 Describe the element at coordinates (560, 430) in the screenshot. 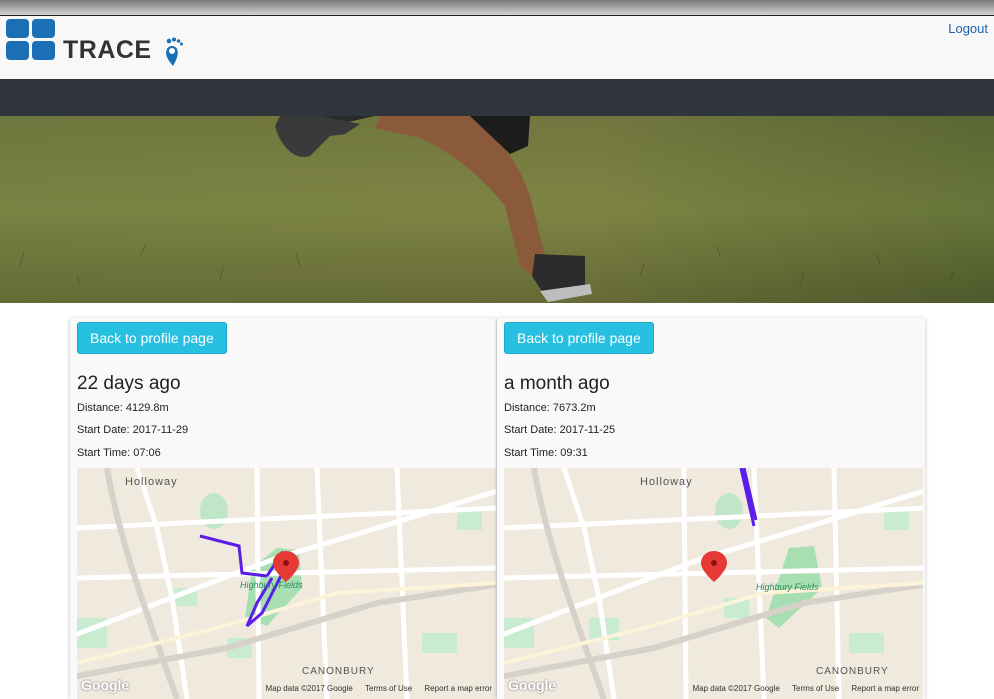

I see `run-start-date: Start Date: 2017-11-25` at that location.